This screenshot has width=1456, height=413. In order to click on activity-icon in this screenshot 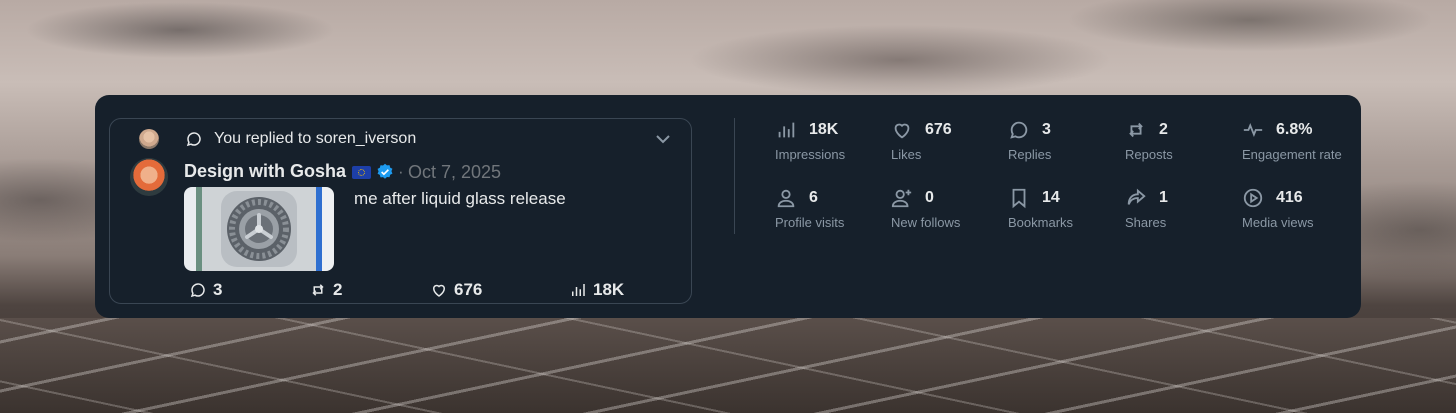, I will do `click(1253, 130)`.